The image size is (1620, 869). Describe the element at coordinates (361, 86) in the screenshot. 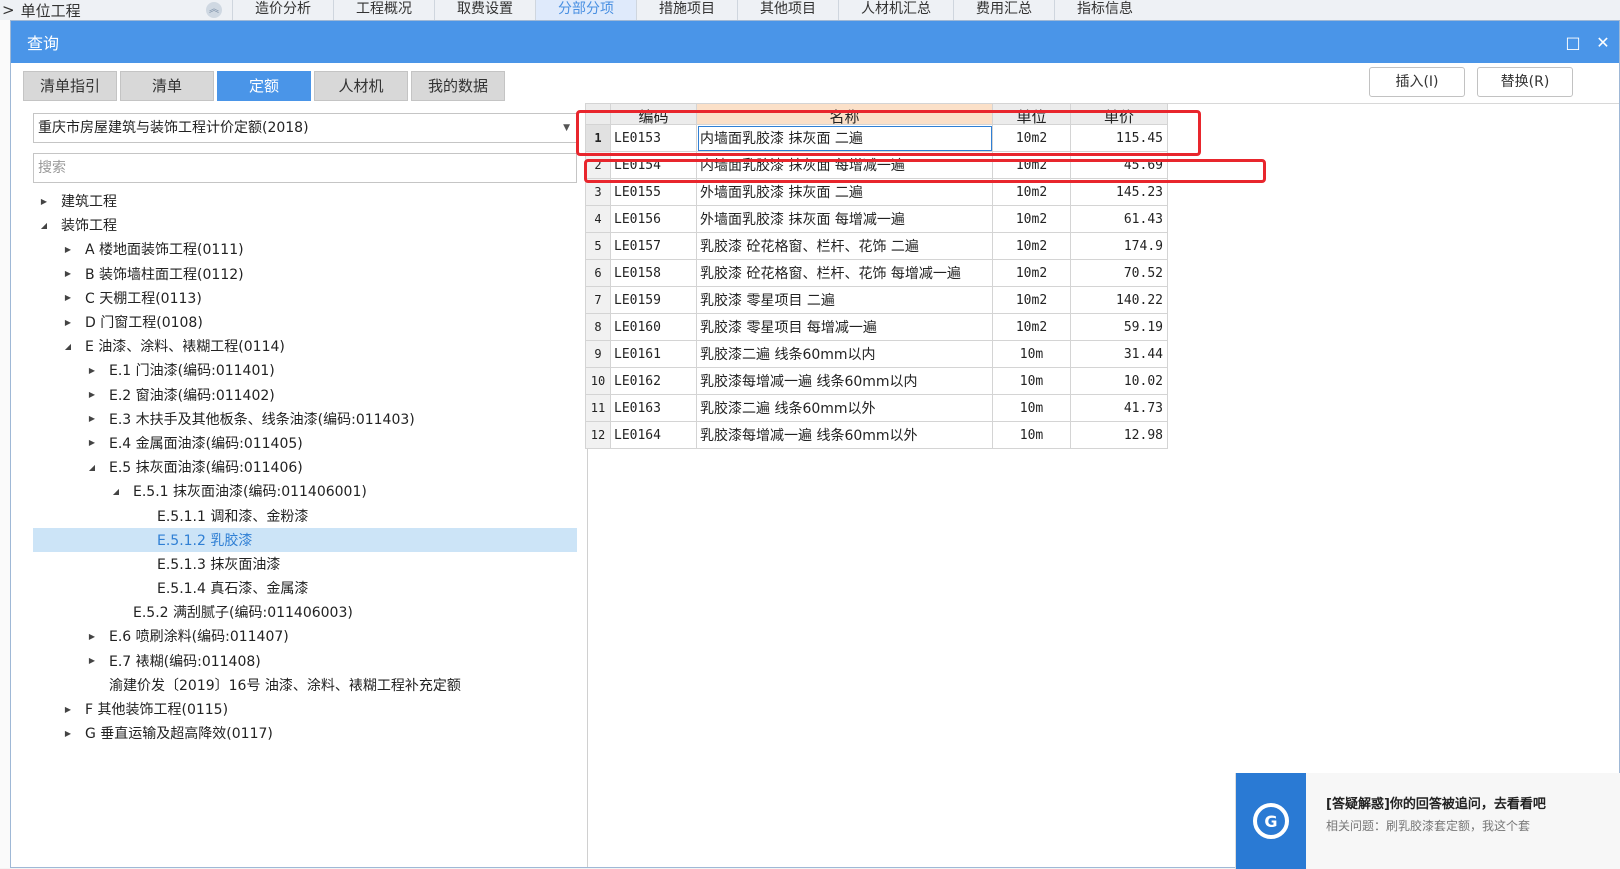

I see `dialog-tab: 人材机` at that location.